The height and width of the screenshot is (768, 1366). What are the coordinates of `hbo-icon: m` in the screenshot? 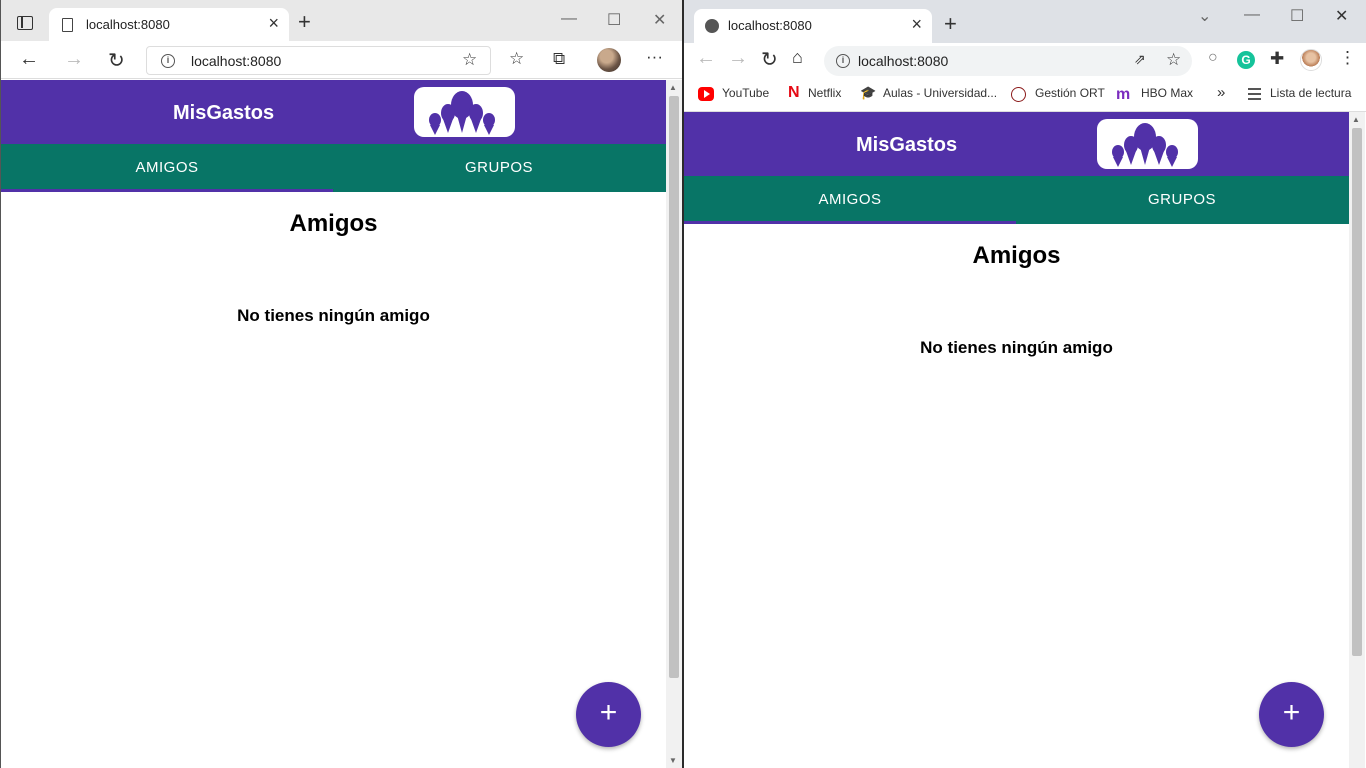 It's located at (1123, 94).